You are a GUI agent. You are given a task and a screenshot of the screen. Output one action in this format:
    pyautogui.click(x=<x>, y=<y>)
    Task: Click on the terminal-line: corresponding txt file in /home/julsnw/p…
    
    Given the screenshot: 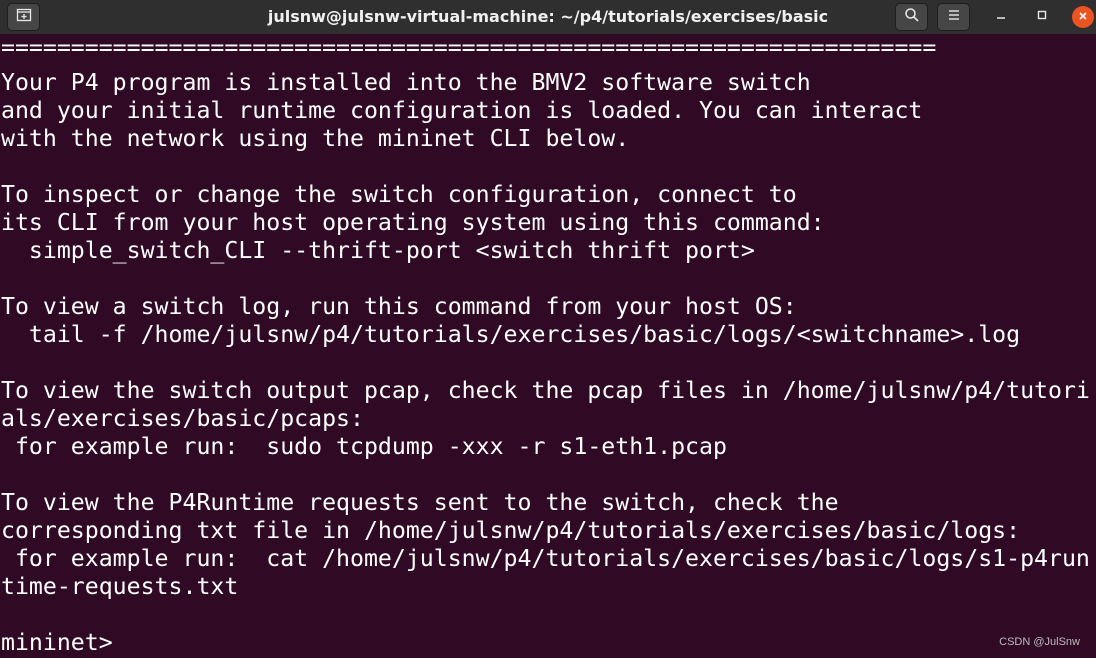 What is the action you would take?
    pyautogui.click(x=511, y=530)
    